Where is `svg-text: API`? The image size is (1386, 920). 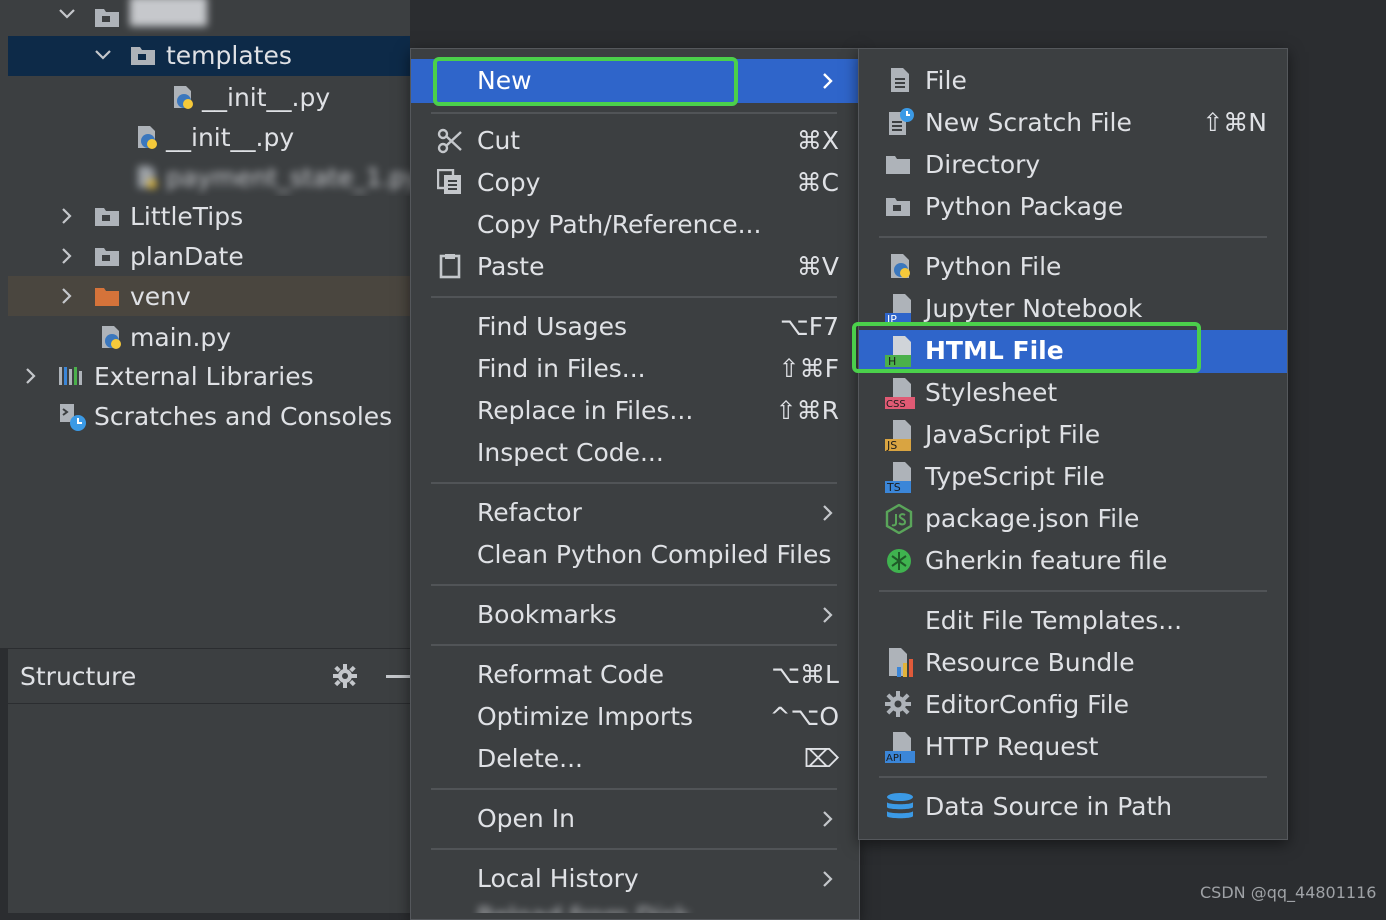 svg-text: API is located at coordinates (894, 758).